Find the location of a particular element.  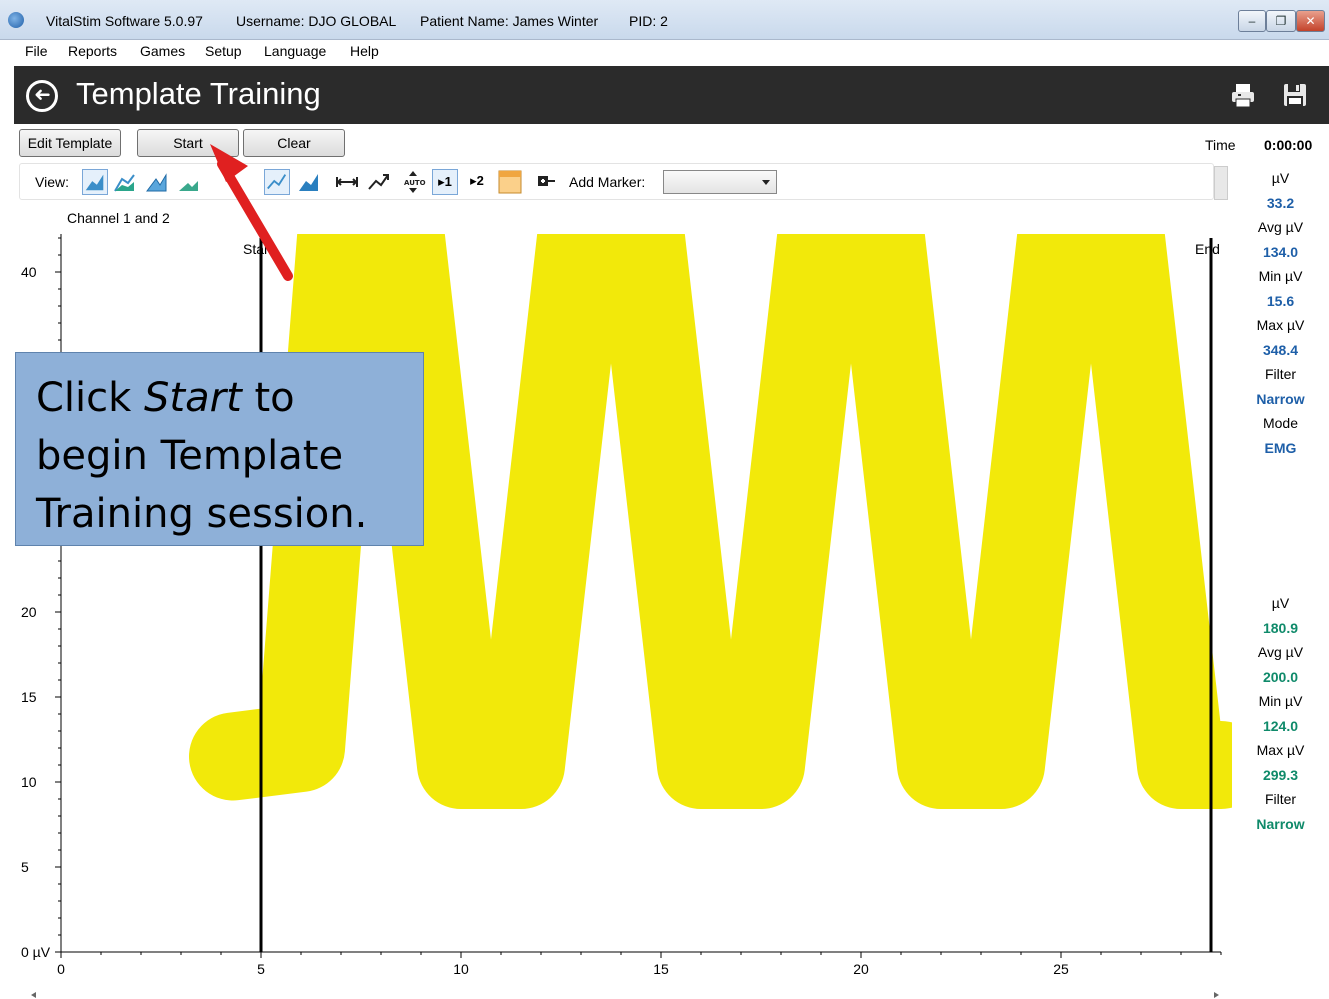

menu-games: Games is located at coordinates (162, 51).